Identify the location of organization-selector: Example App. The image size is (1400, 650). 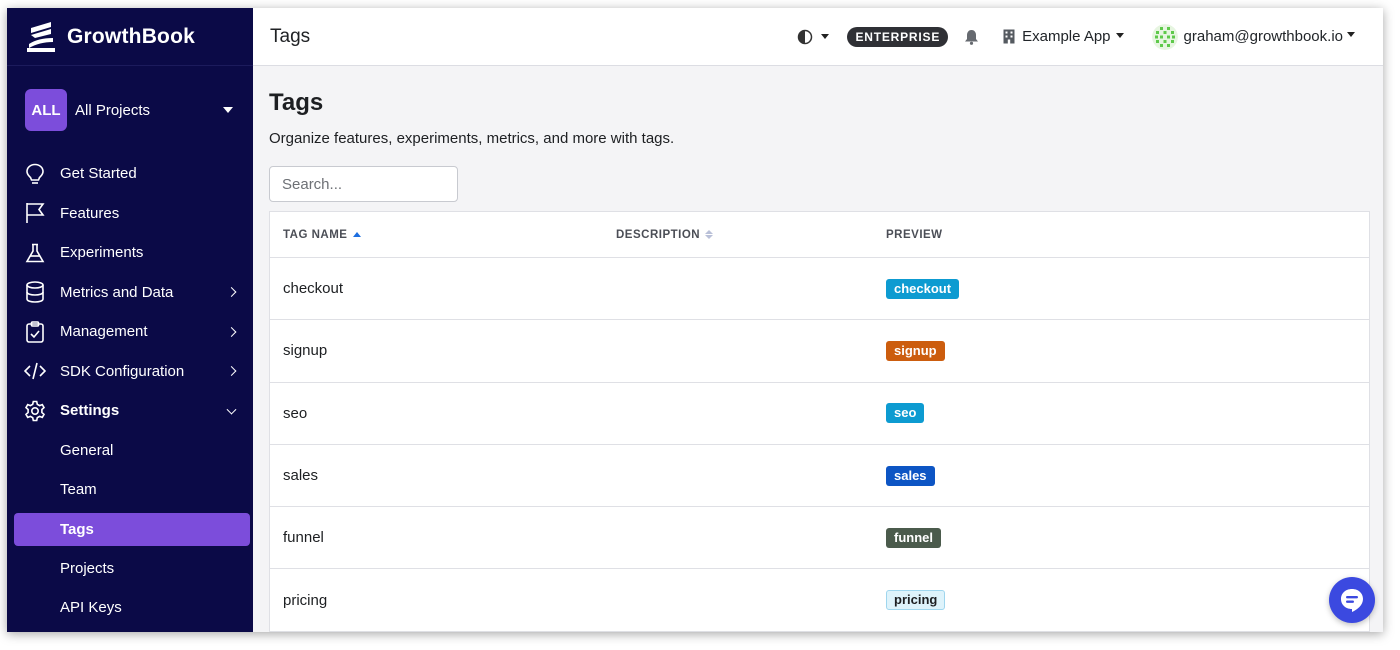
(1063, 36).